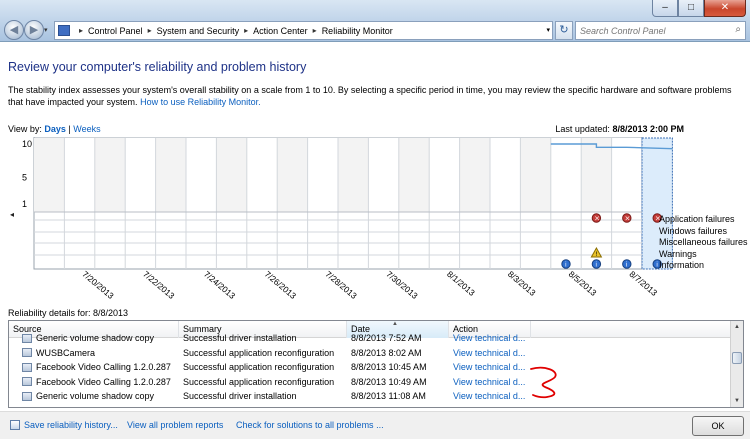 The height and width of the screenshot is (439, 750). I want to click on scroll-down-icon: ▼, so click(737, 401).